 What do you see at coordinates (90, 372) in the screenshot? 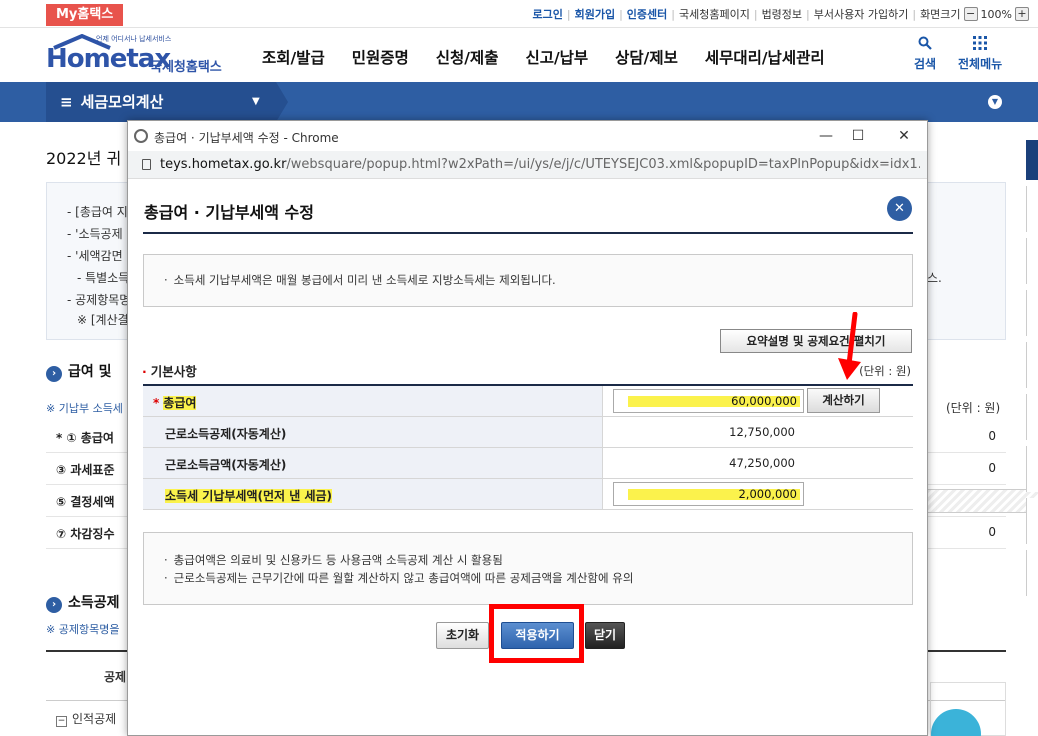
I see `section-pay-title: 급여 및` at bounding box center [90, 372].